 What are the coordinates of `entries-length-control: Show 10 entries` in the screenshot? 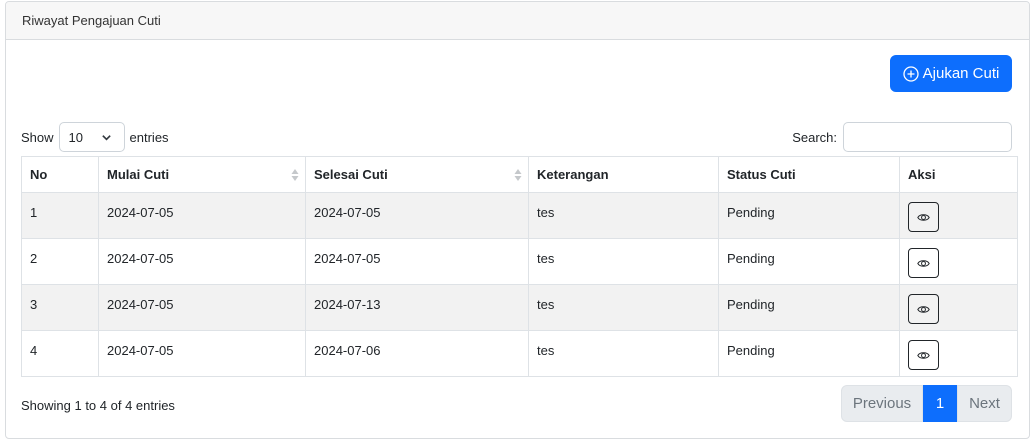 It's located at (95, 137).